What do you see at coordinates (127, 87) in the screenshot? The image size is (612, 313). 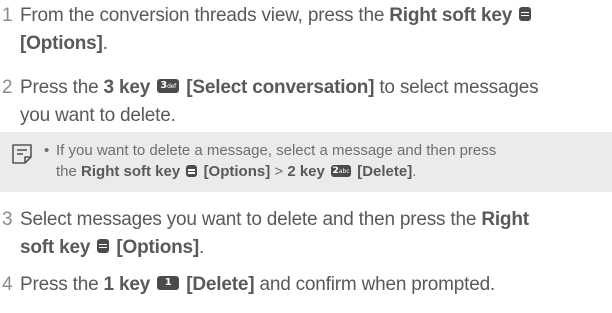 I see `key-name: 3 key` at bounding box center [127, 87].